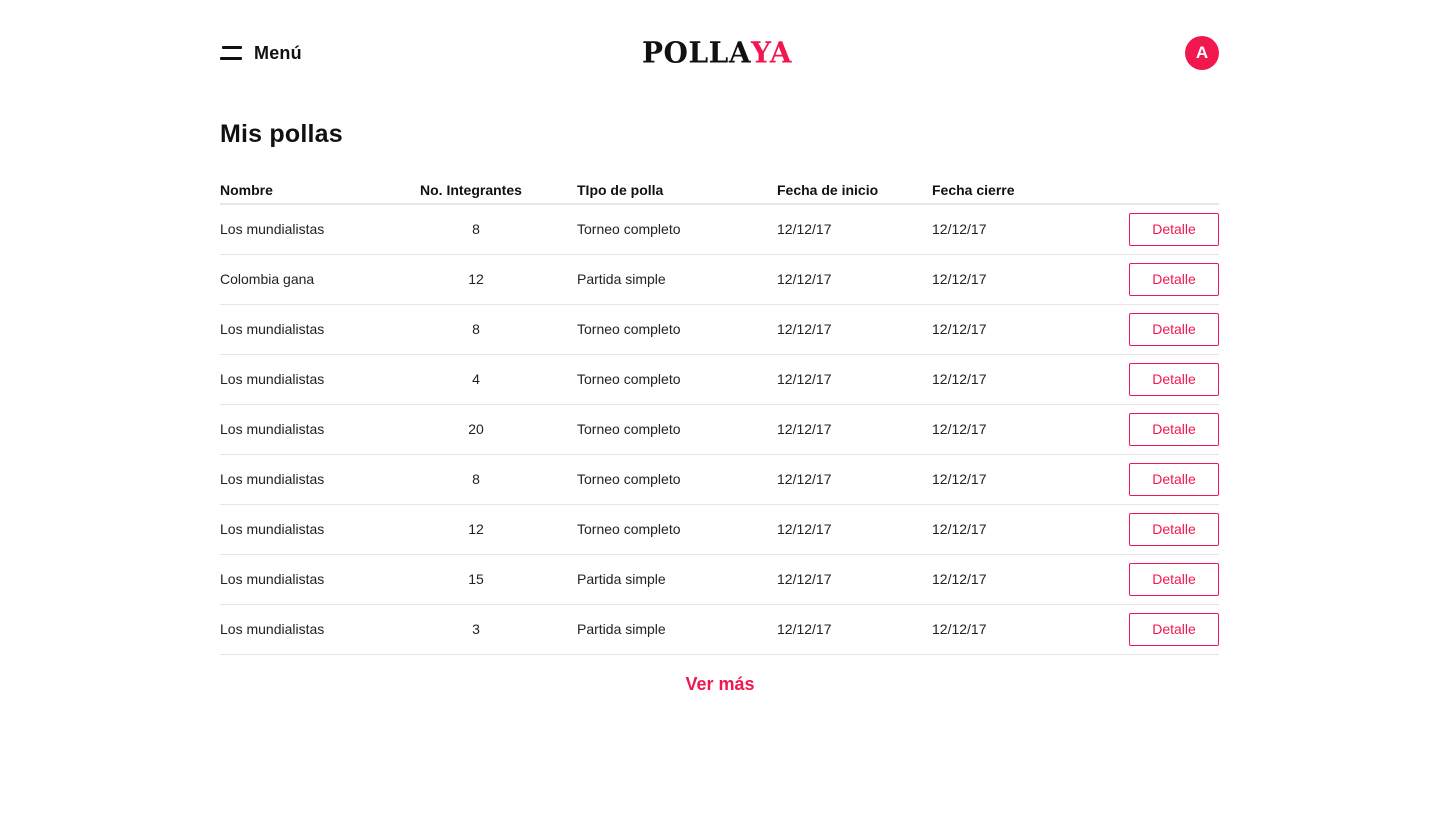 The height and width of the screenshot is (831, 1440). What do you see at coordinates (267, 279) in the screenshot?
I see `cell-nombre: Colombia gana` at bounding box center [267, 279].